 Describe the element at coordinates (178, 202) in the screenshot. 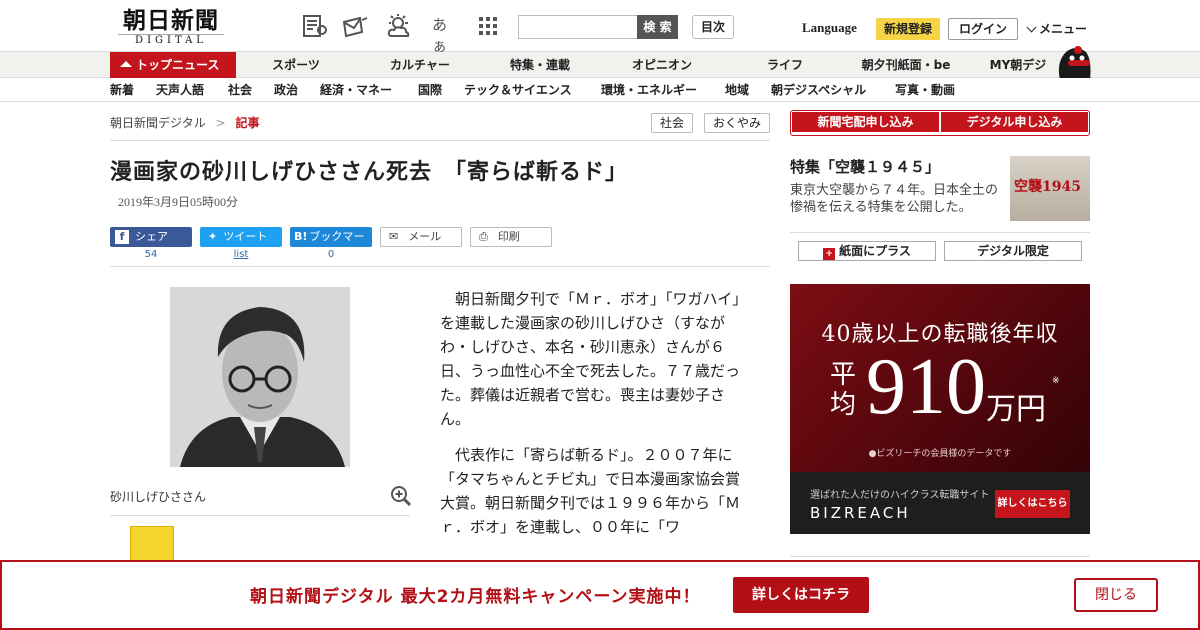

I see `article-date: 2019年3月9日05時00分` at that location.